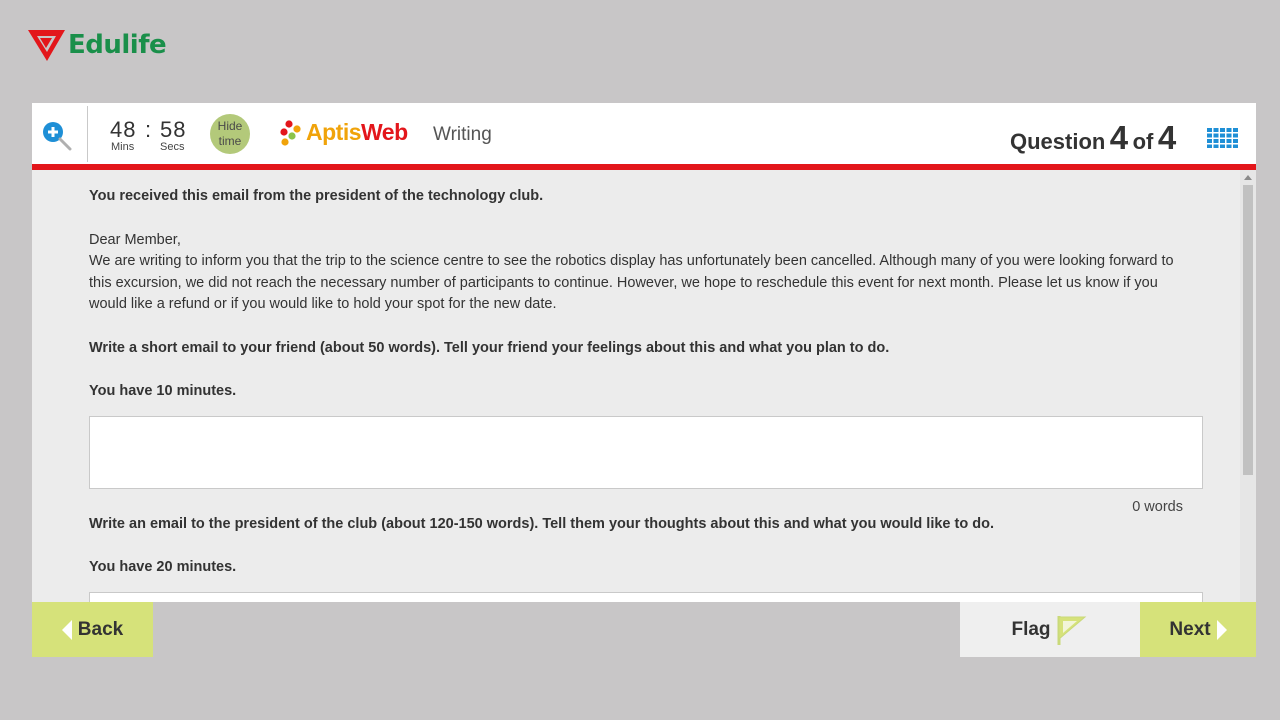  Describe the element at coordinates (1143, 141) in the screenshot. I see `question-of: of` at that location.